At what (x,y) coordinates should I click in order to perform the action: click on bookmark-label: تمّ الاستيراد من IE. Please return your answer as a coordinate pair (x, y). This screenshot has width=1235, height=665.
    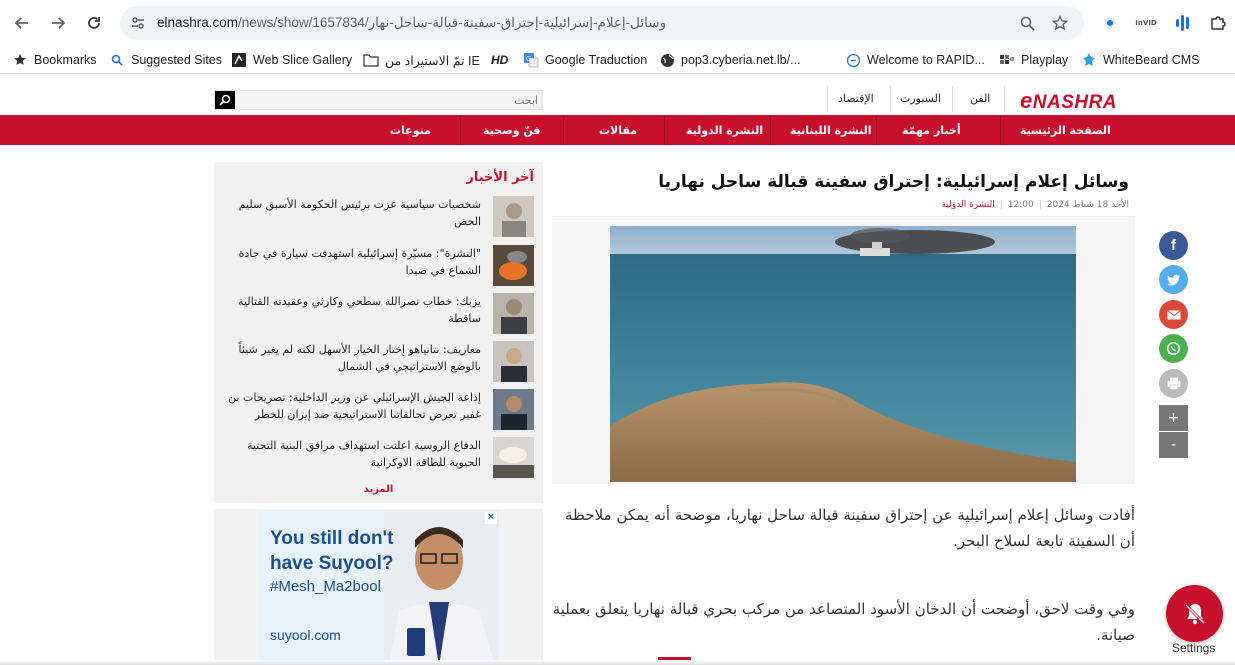
    Looking at the image, I should click on (432, 60).